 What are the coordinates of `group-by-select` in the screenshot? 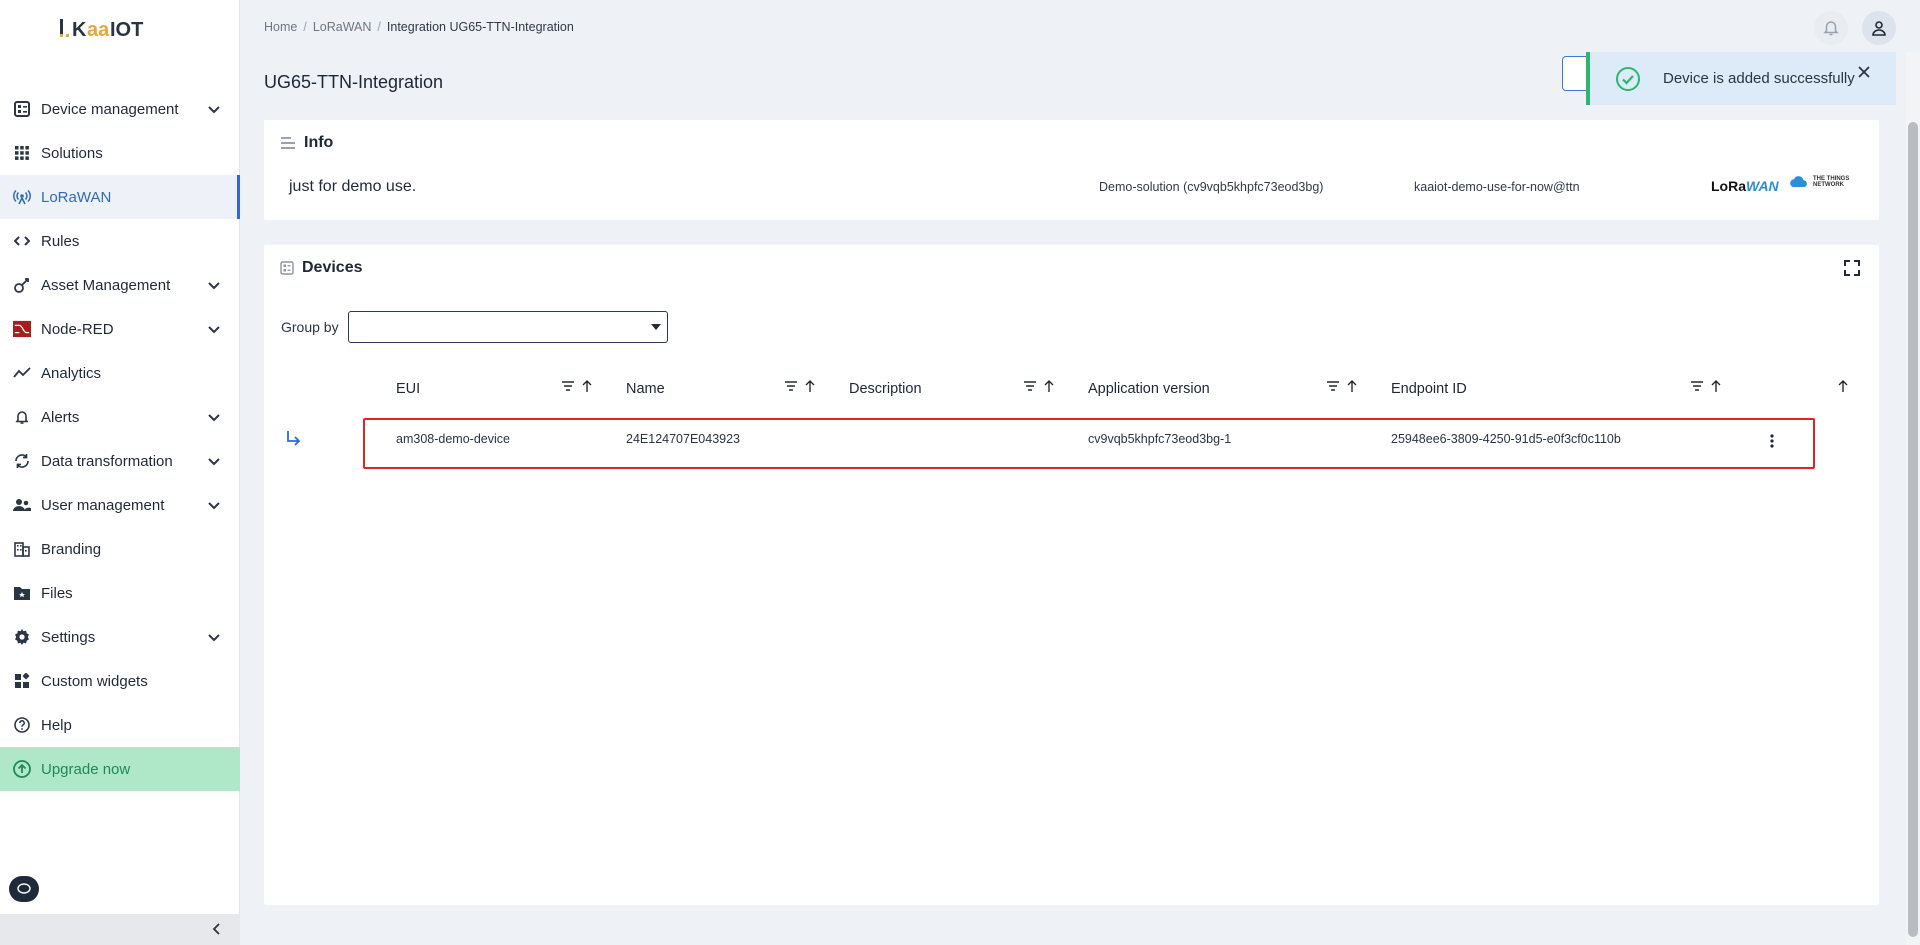 It's located at (508, 327).